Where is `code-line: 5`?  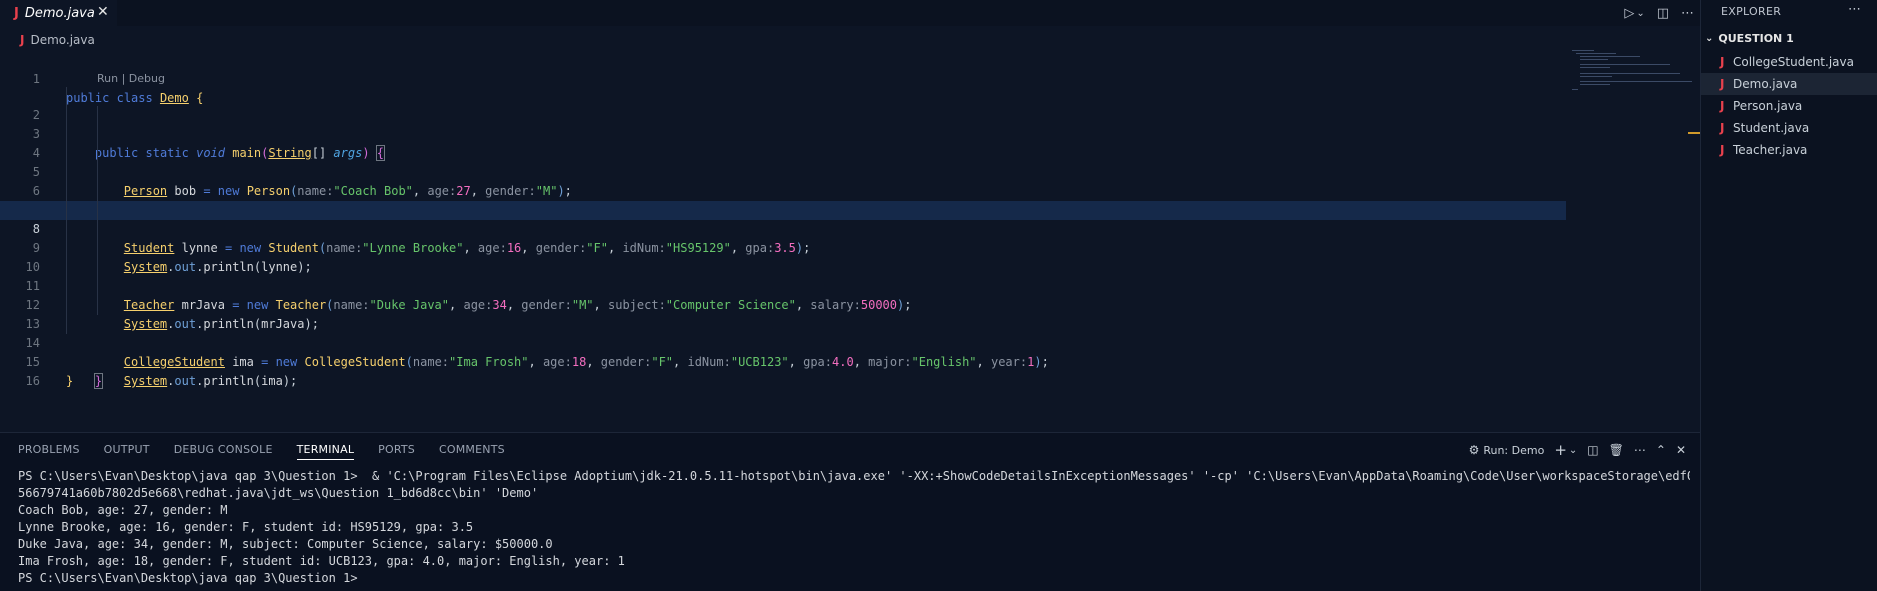
code-line: 5 is located at coordinates (783, 161).